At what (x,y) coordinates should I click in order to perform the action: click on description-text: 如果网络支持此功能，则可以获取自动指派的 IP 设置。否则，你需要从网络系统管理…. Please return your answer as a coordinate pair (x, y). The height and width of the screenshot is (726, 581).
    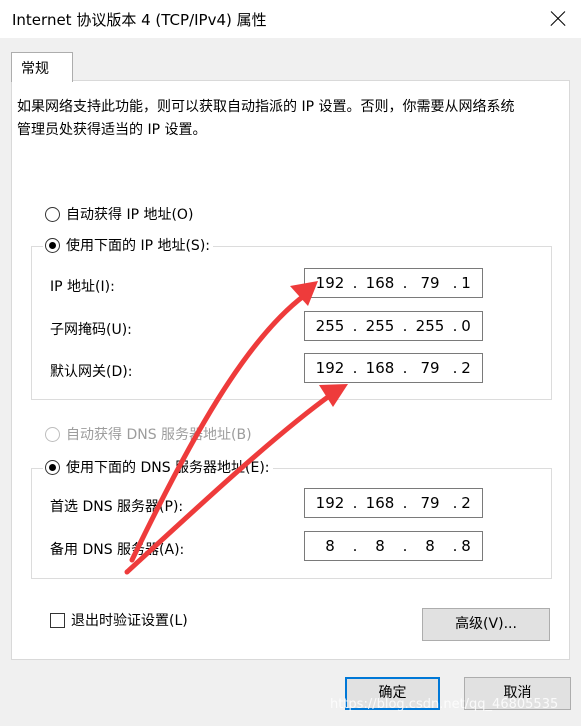
    Looking at the image, I should click on (266, 118).